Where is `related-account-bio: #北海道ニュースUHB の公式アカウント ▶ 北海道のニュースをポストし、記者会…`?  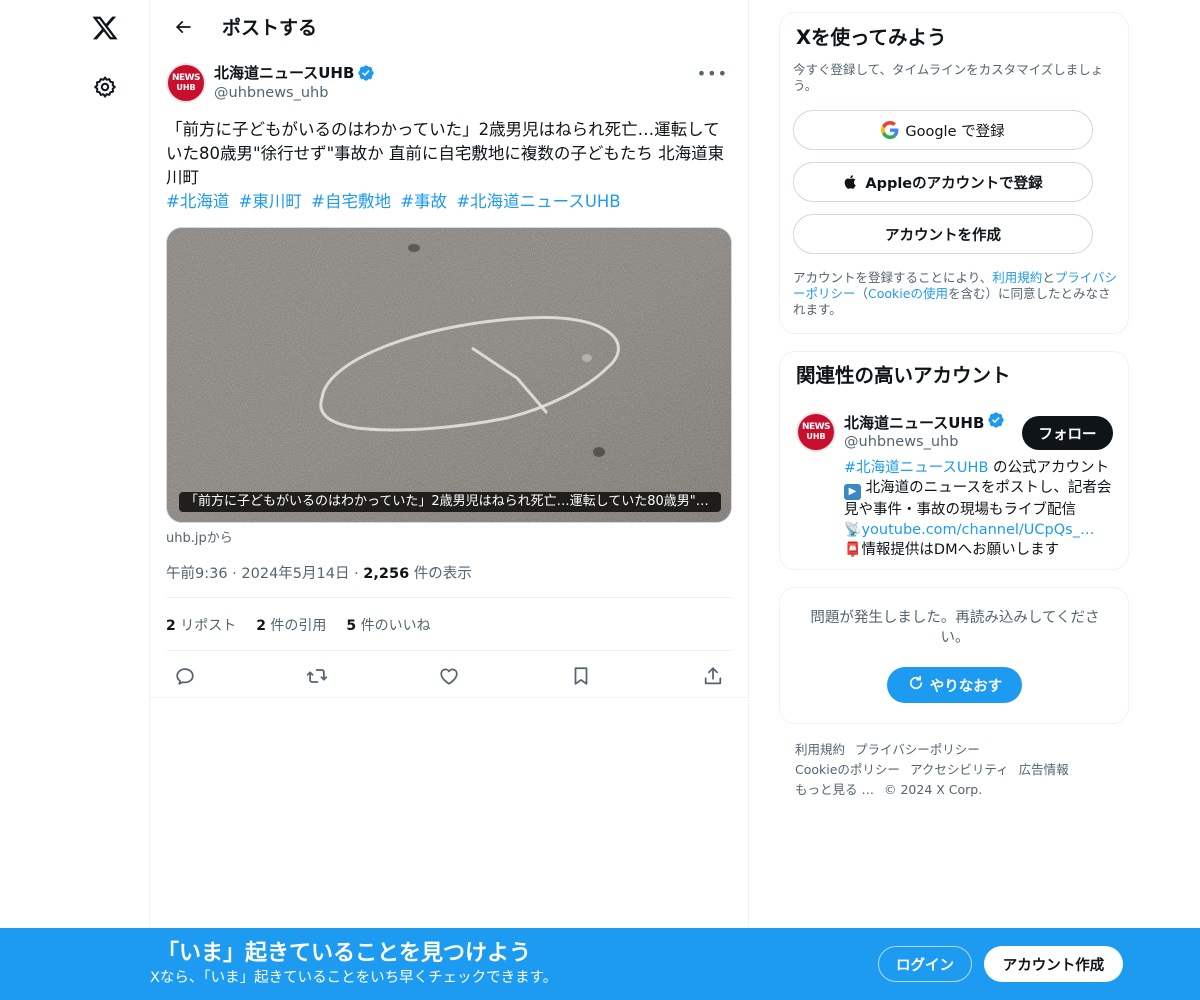 related-account-bio: #北海道ニュースUHB の公式アカウント ▶ 北海道のニュースをポストし、記者会… is located at coordinates (981, 509).